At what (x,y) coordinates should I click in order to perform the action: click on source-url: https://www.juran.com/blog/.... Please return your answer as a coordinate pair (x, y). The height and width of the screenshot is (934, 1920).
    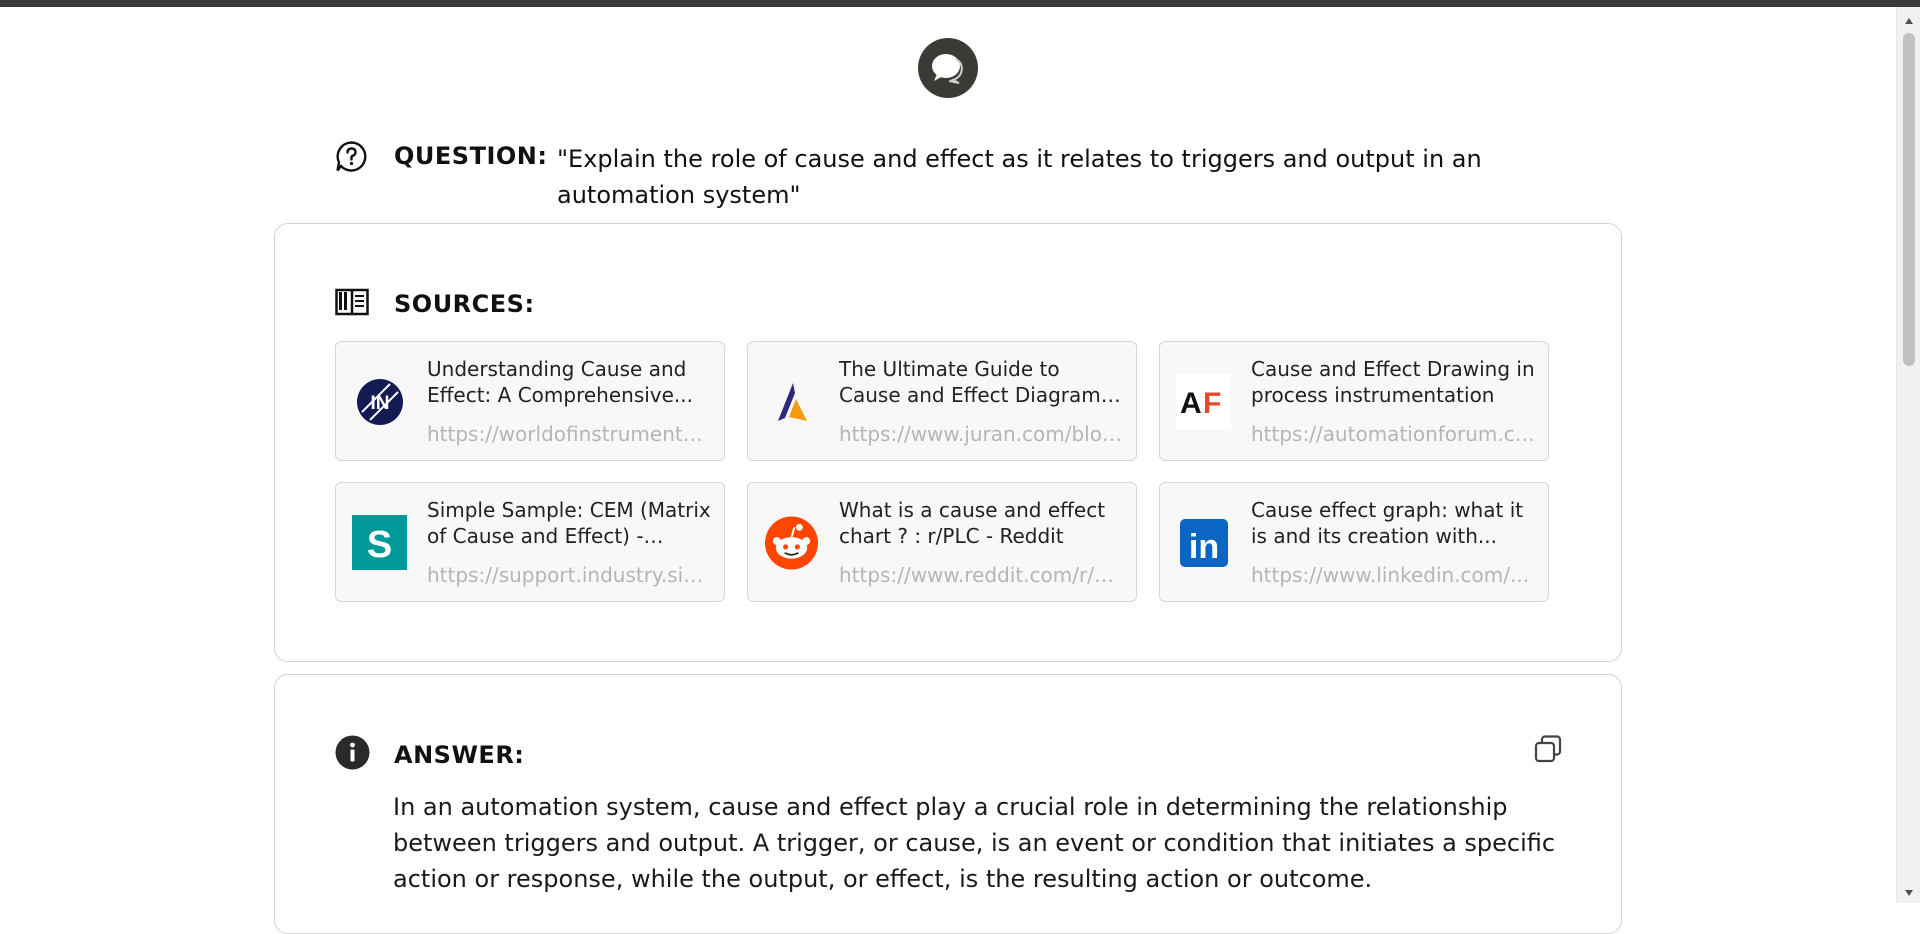
    Looking at the image, I should click on (981, 434).